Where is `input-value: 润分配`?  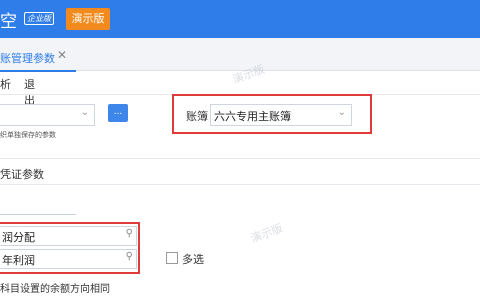
input-value: 润分配 is located at coordinates (18, 237).